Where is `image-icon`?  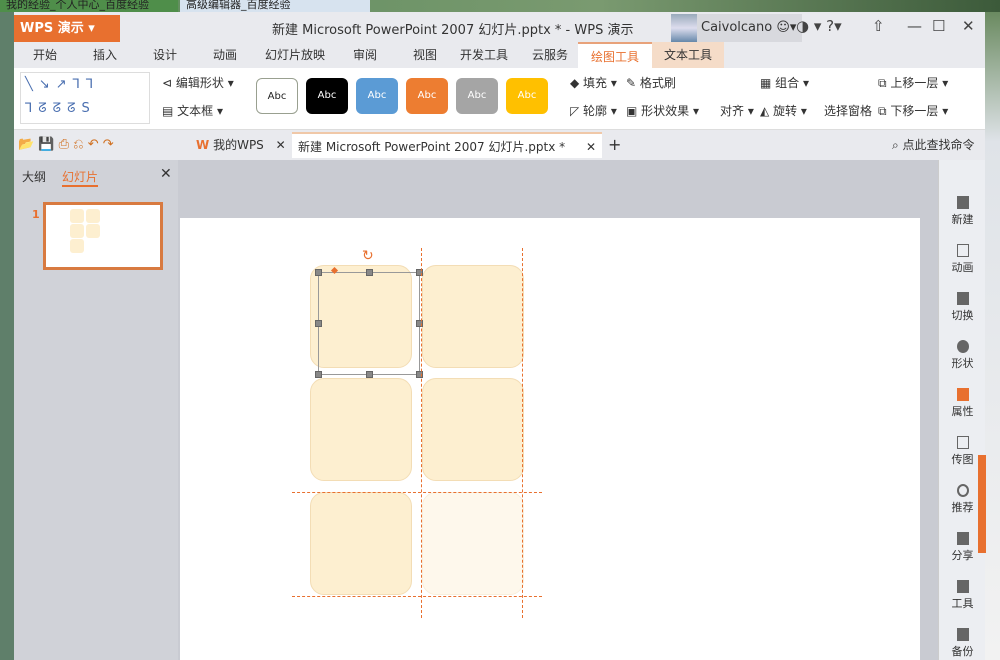
image-icon is located at coordinates (962, 442).